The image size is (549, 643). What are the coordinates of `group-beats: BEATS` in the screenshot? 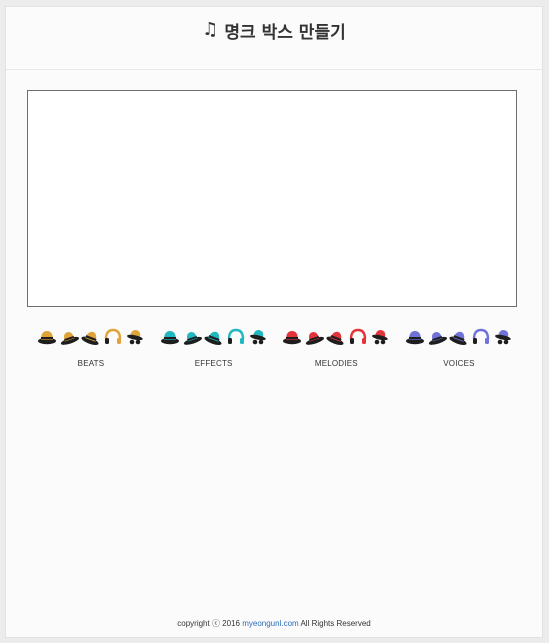 It's located at (91, 350).